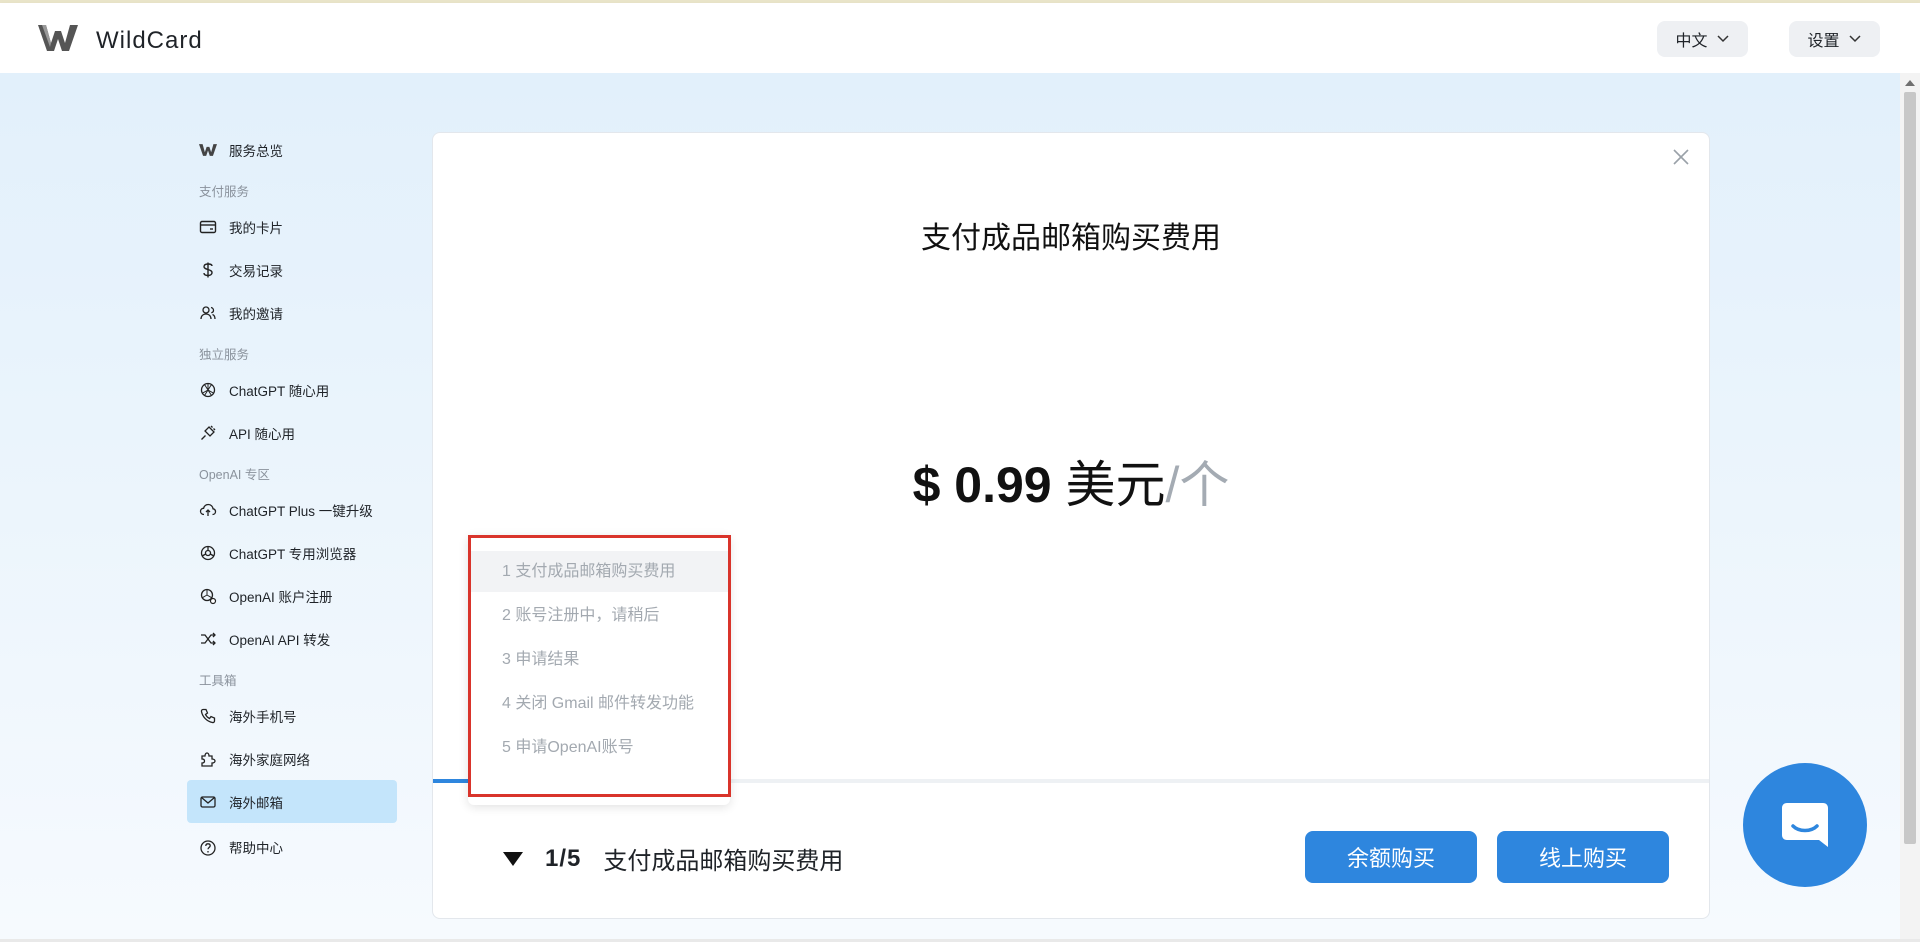  I want to click on app-header: WildCard 中文 设置, so click(960, 38).